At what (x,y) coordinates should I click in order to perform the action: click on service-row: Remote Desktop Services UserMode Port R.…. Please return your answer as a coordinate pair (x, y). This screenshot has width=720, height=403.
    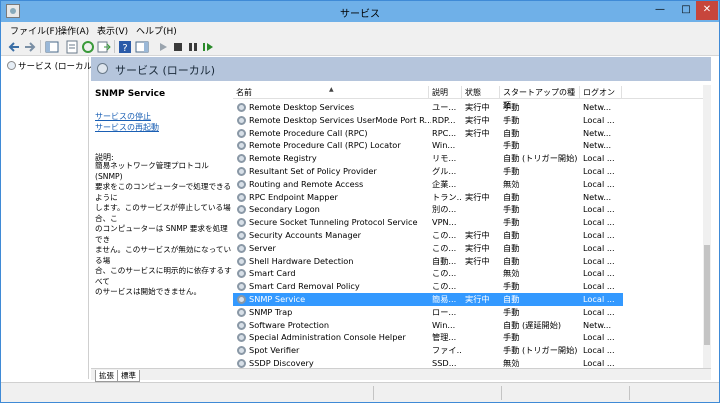
    Looking at the image, I should click on (428, 120).